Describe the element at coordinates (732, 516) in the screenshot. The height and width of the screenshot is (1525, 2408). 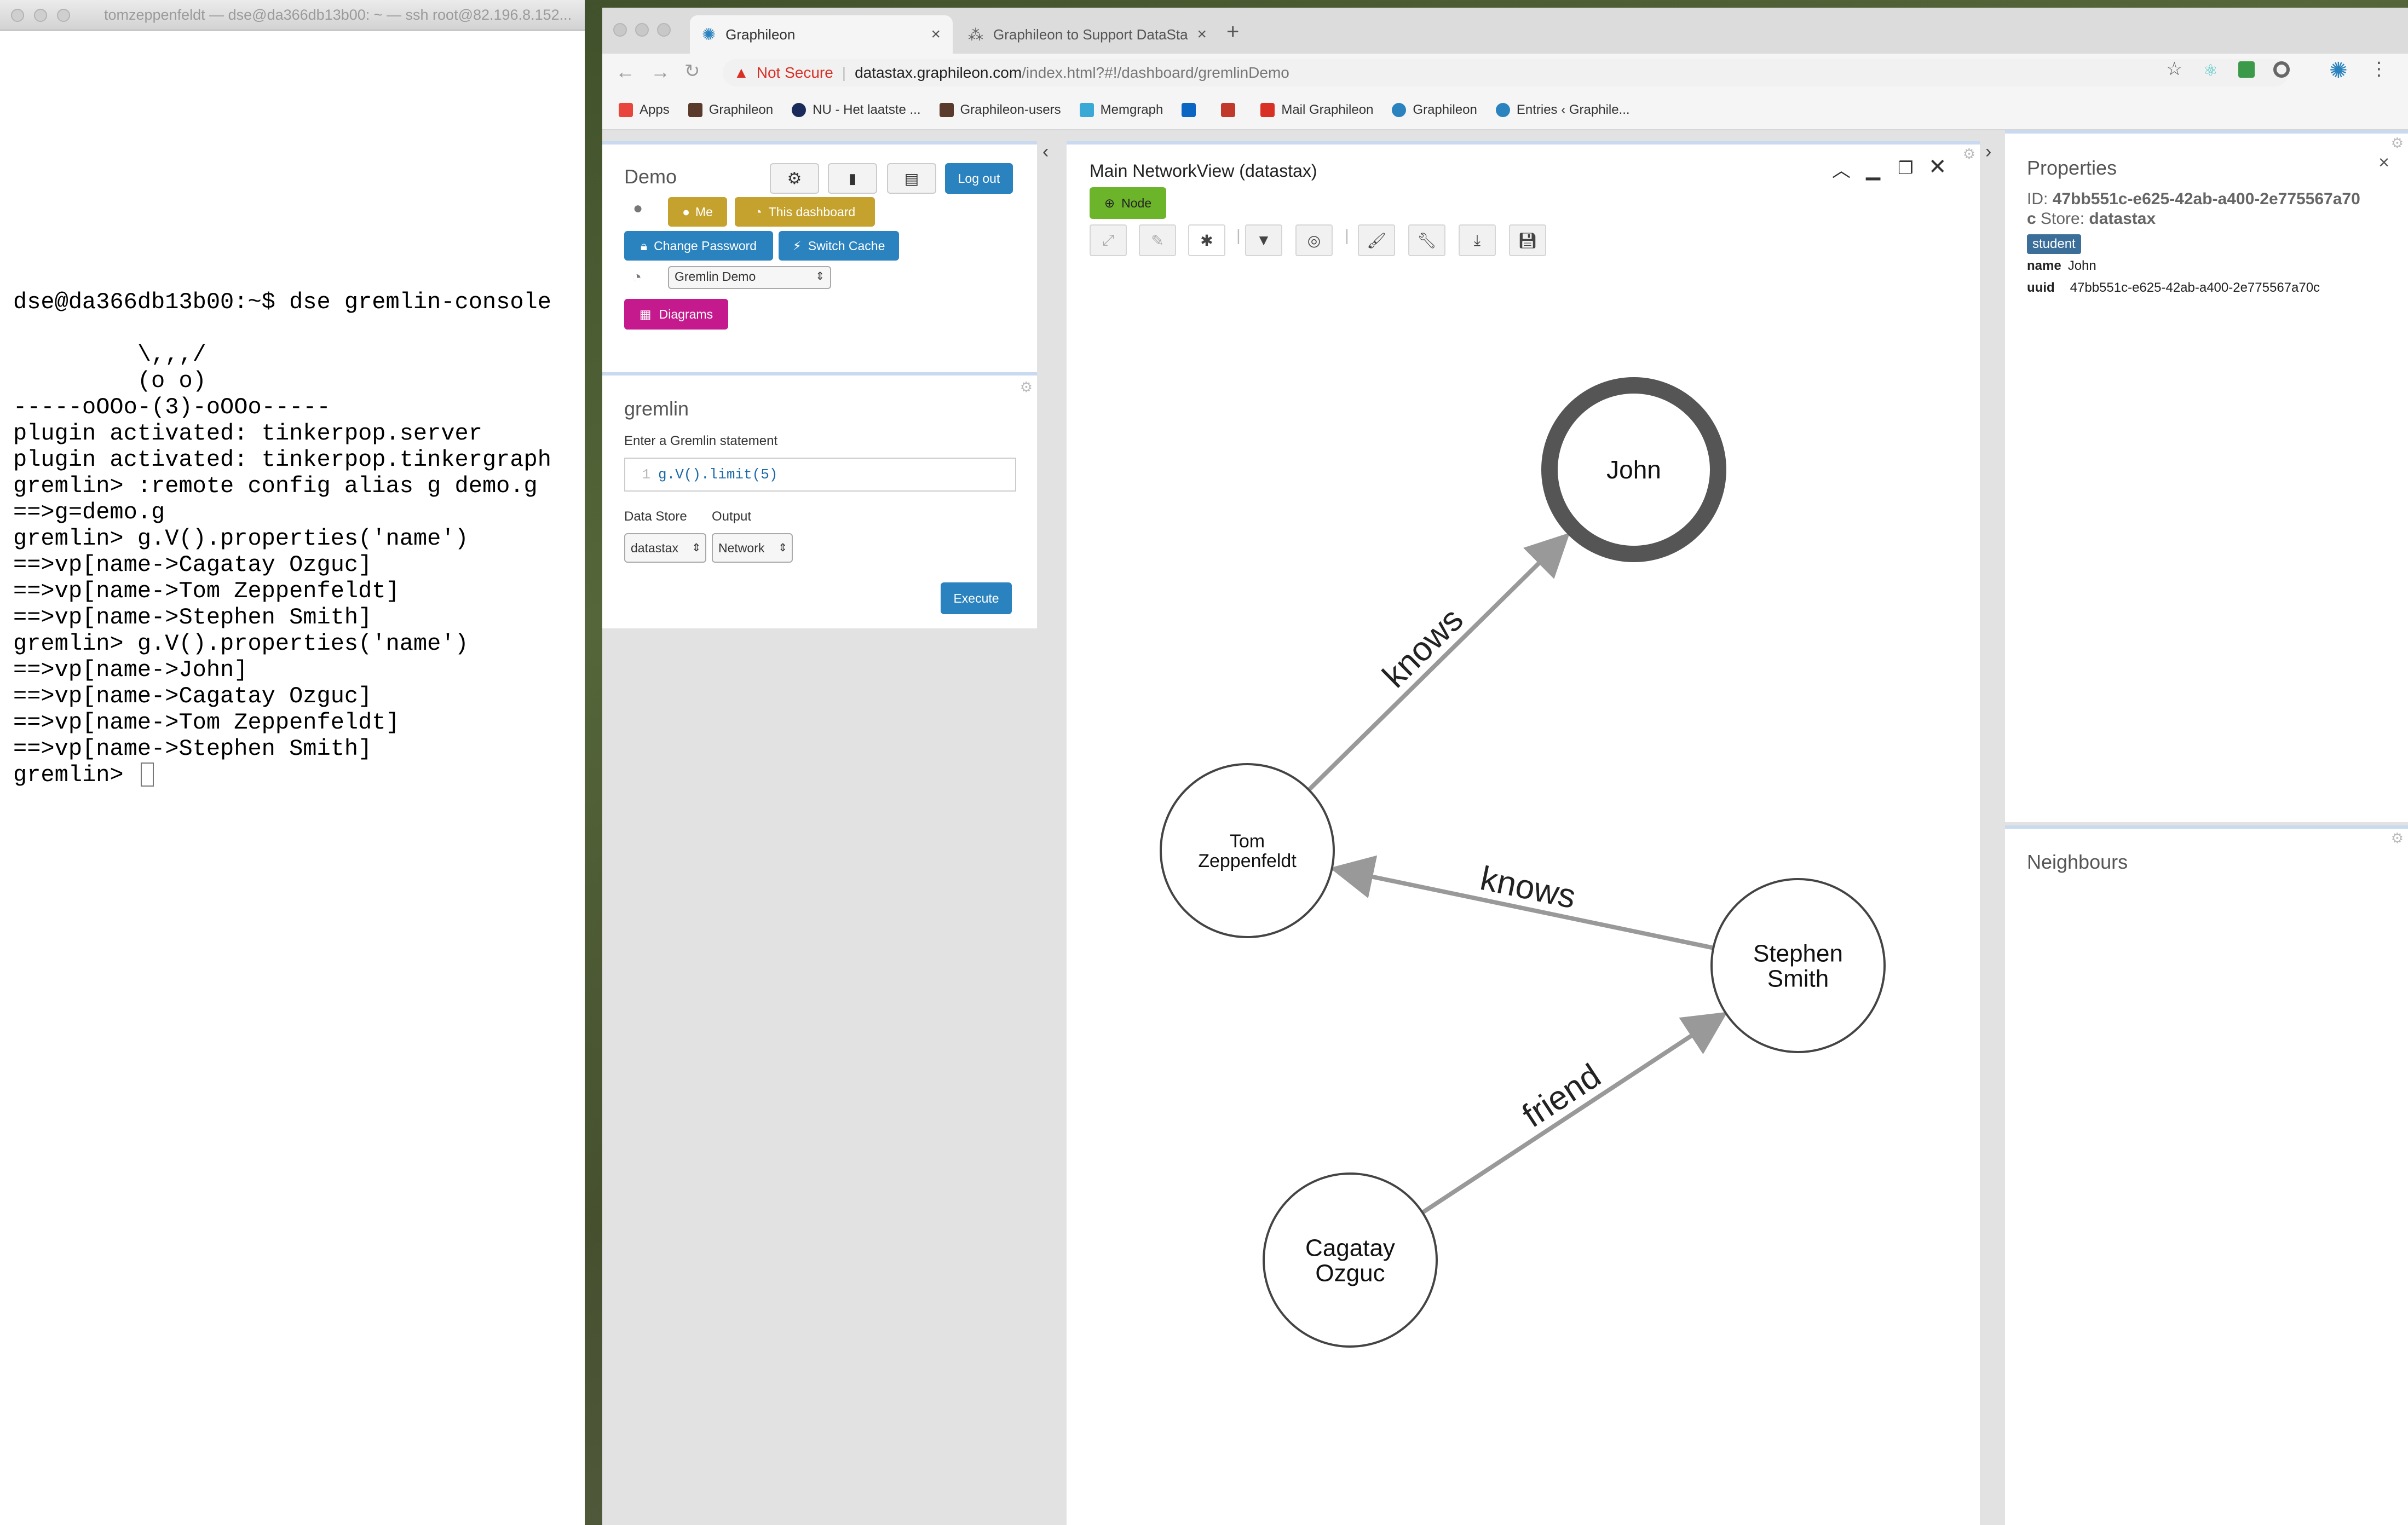
I see `output-label: Output` at that location.